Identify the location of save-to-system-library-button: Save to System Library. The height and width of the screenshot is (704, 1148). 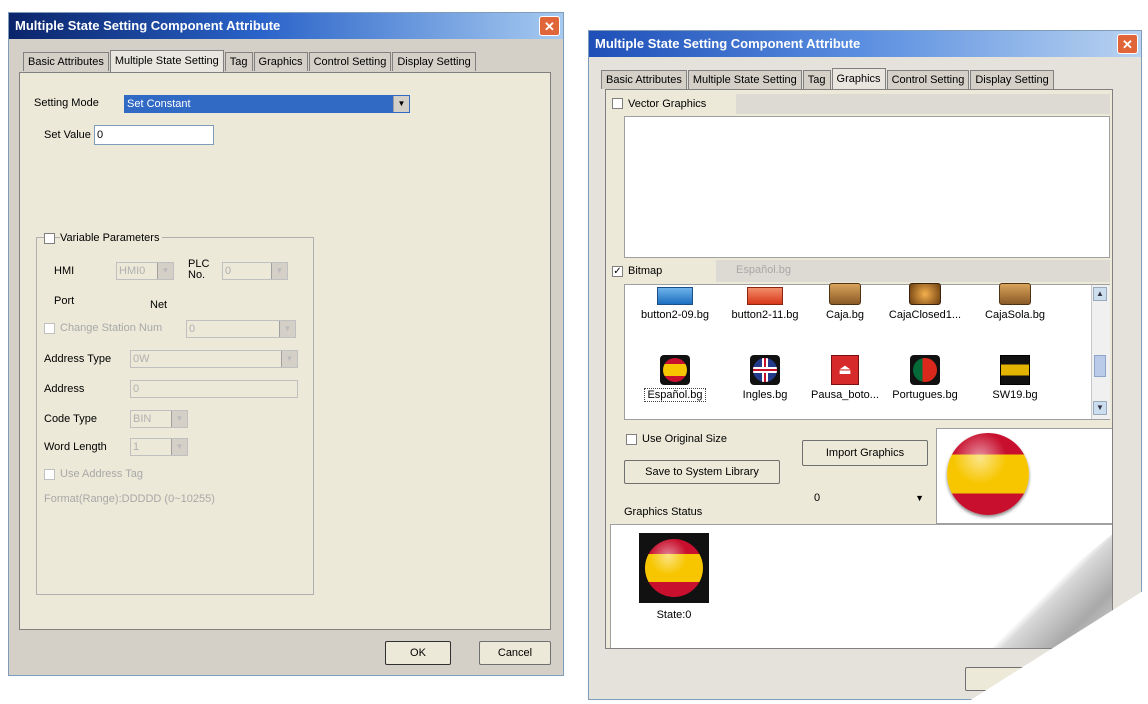
(702, 472).